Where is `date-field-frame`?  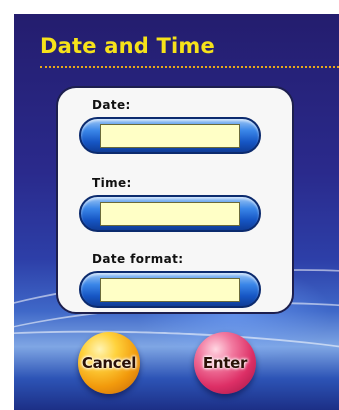
date-field-frame is located at coordinates (170, 135).